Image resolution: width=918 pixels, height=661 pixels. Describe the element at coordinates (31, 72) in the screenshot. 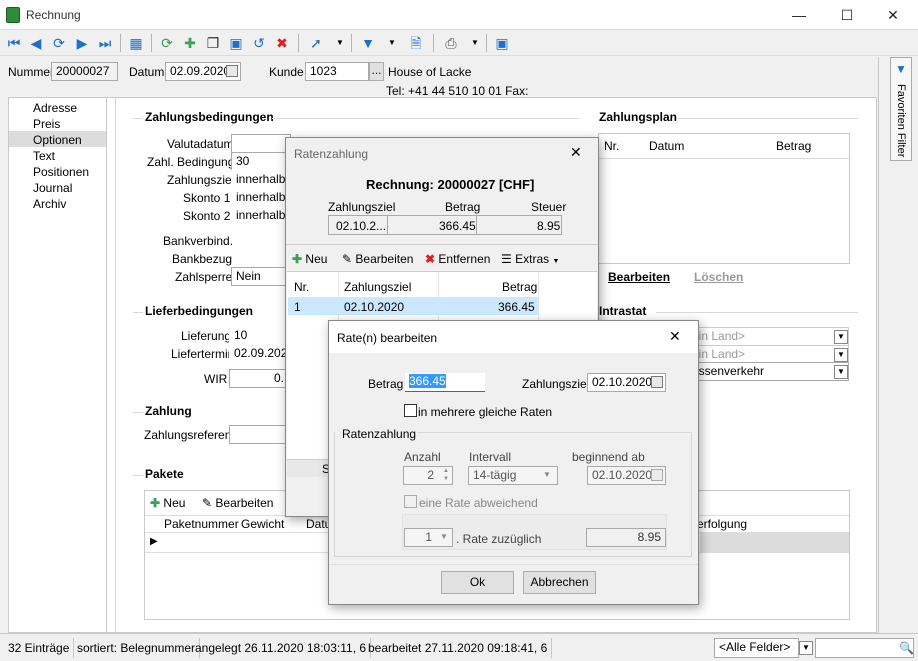

I see `nummer-label: Nummer` at that location.